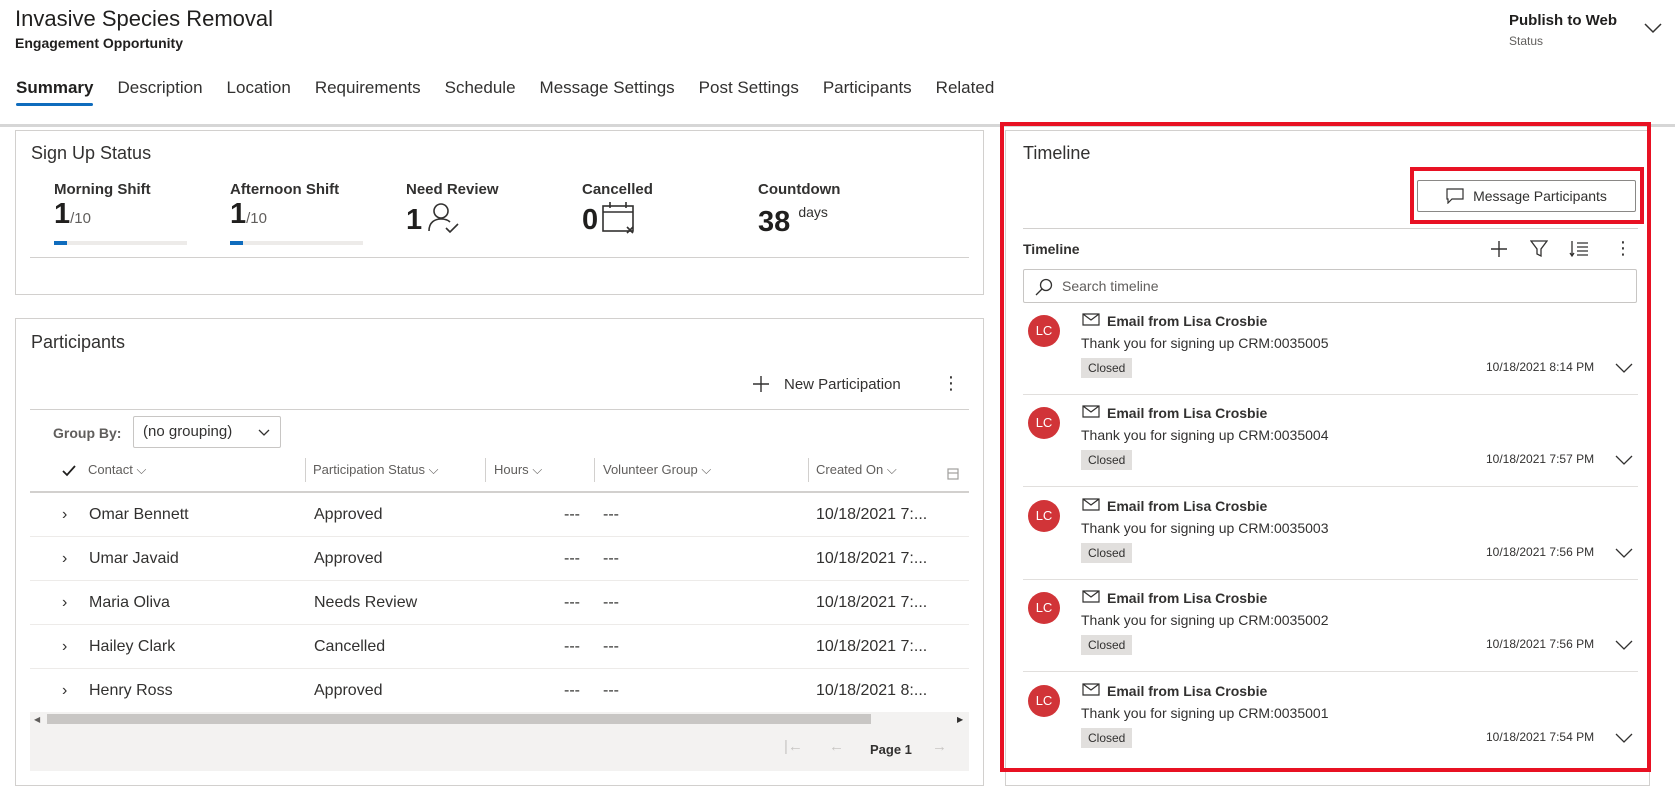  What do you see at coordinates (132, 647) in the screenshot?
I see `cell-contact: Hailey Clark` at bounding box center [132, 647].